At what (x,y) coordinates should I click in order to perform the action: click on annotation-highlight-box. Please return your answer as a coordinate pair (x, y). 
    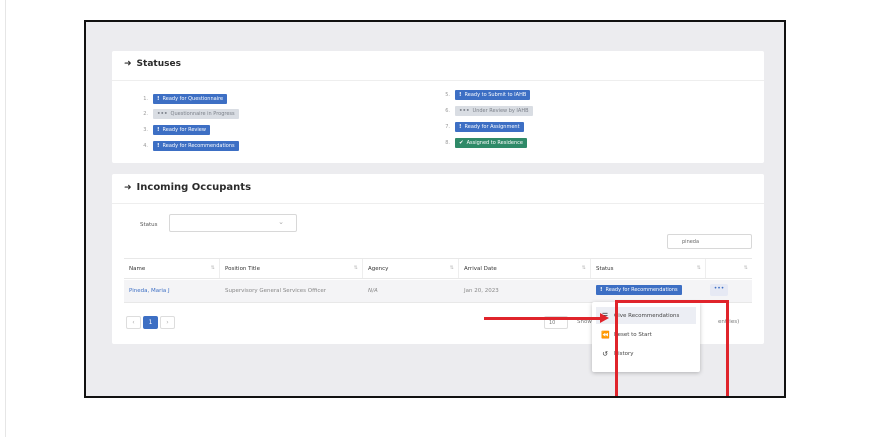
    Looking at the image, I should click on (672, 348).